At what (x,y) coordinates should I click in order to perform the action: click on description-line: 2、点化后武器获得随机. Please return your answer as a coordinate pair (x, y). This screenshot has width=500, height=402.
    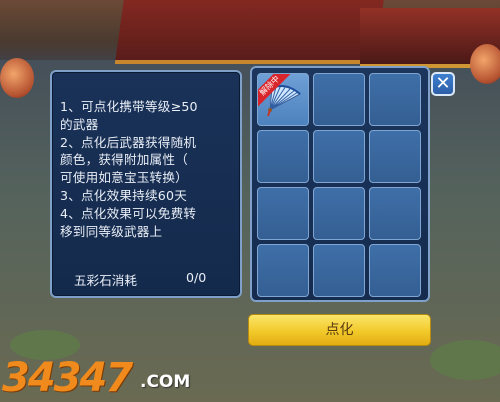
    Looking at the image, I should click on (128, 142).